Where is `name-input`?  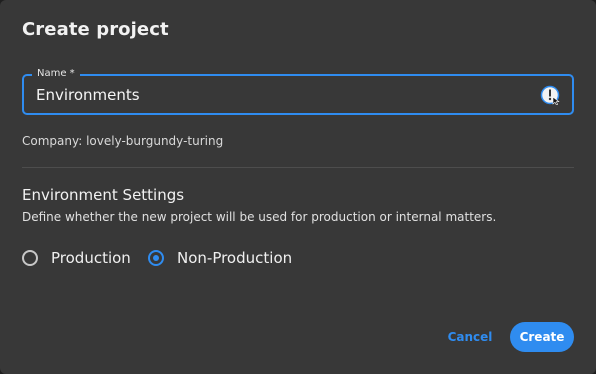 name-input is located at coordinates (281, 95).